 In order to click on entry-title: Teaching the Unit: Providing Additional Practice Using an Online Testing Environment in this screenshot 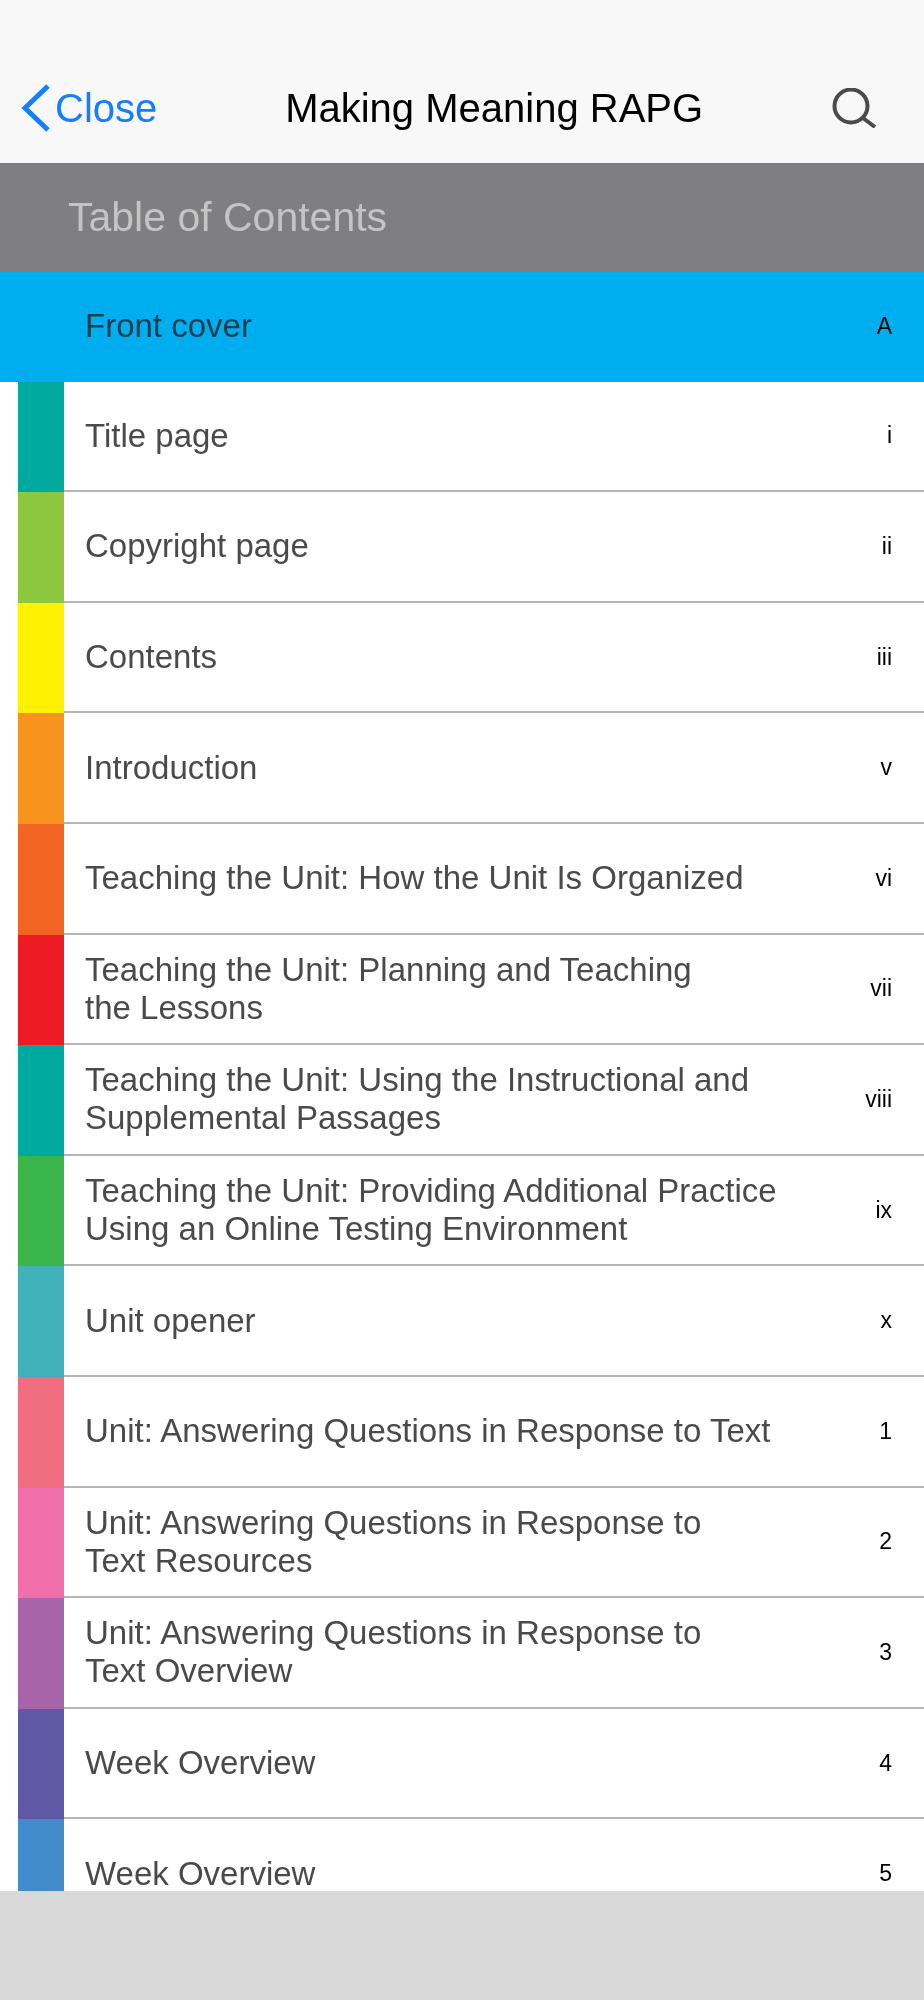, I will do `click(431, 1210)`.